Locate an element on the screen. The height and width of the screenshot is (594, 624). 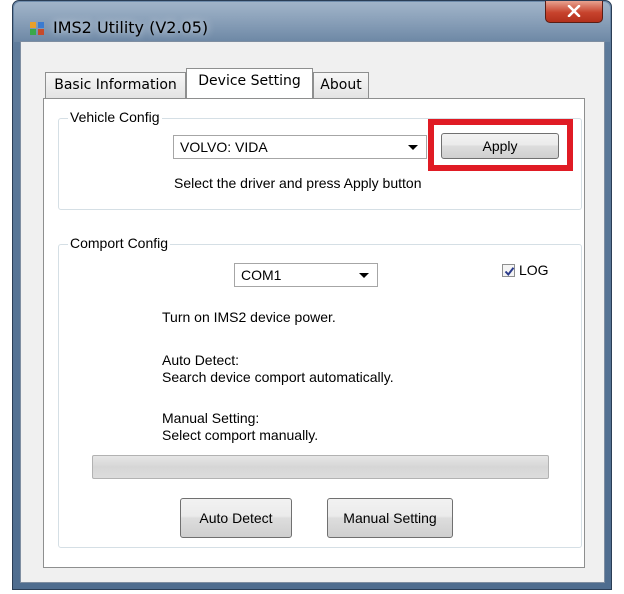
highlight-annotation is located at coordinates (500, 145).